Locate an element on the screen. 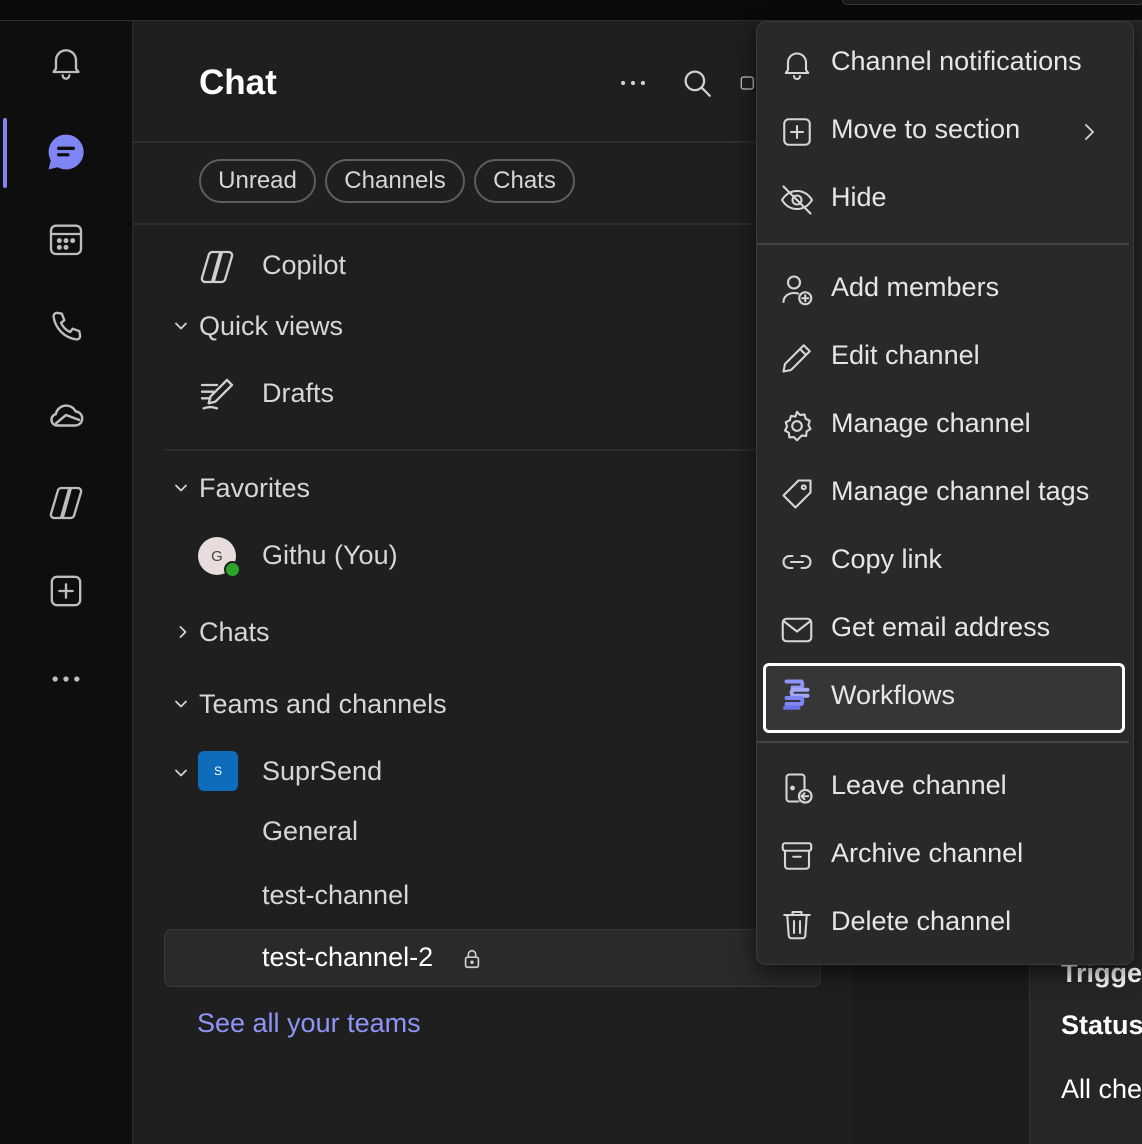 This screenshot has width=1142, height=1144. menu-item-label: Channel notifications is located at coordinates (956, 61).